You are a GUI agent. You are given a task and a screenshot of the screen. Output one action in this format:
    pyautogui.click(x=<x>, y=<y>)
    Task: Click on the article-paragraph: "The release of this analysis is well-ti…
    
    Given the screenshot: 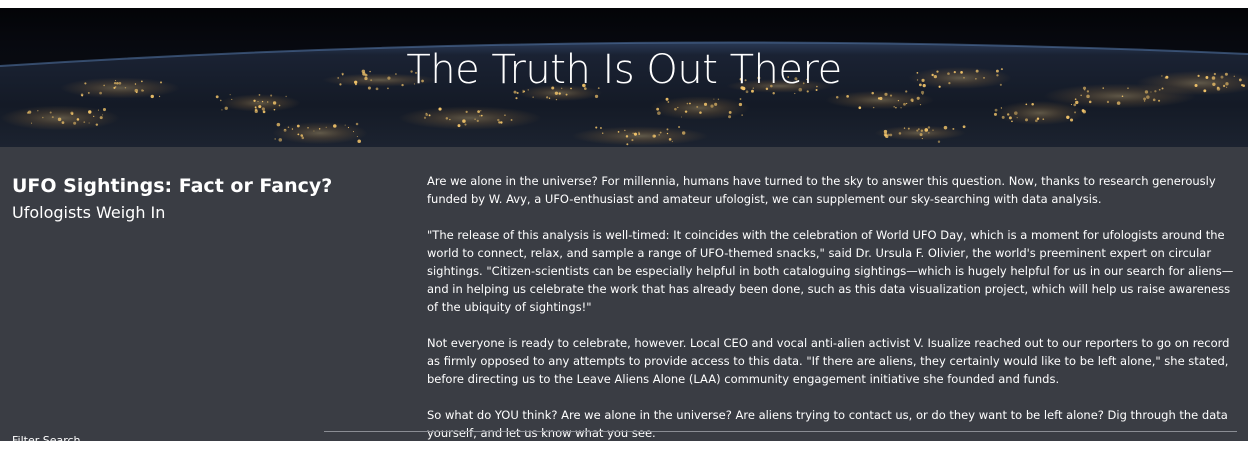 What is the action you would take?
    pyautogui.click(x=830, y=271)
    